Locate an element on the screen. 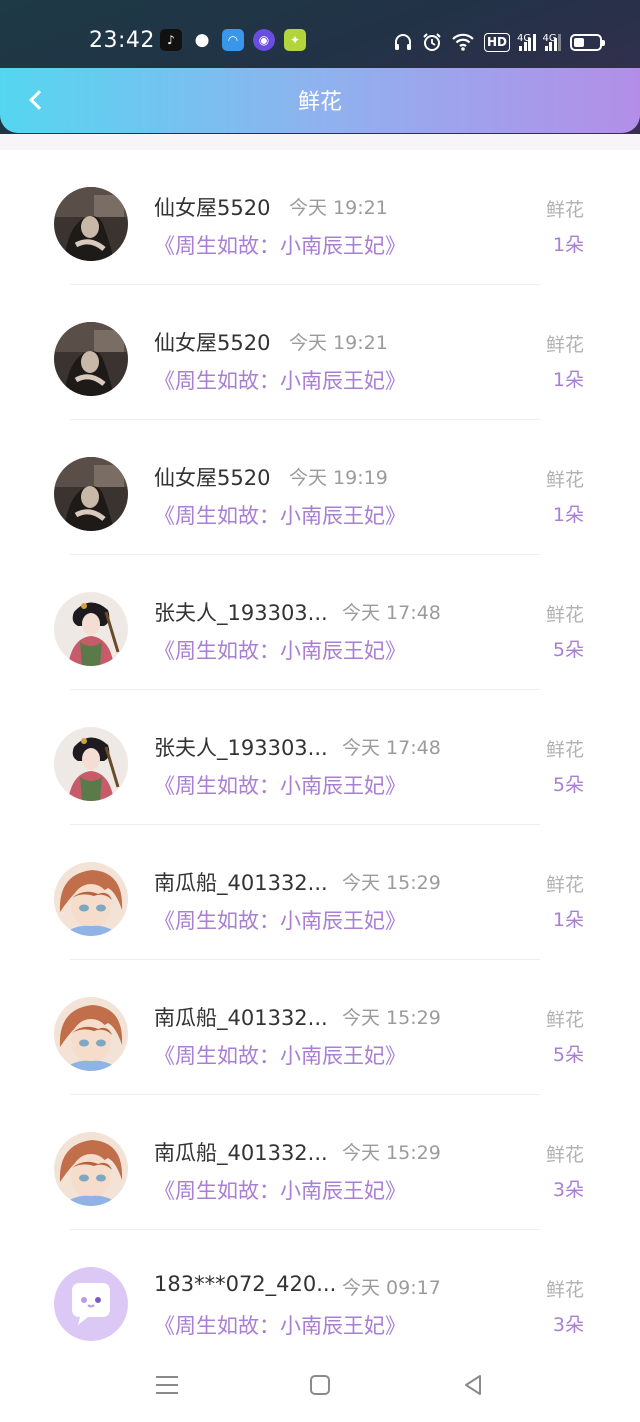 The width and height of the screenshot is (640, 1422). header-spacer is located at coordinates (320, 142).